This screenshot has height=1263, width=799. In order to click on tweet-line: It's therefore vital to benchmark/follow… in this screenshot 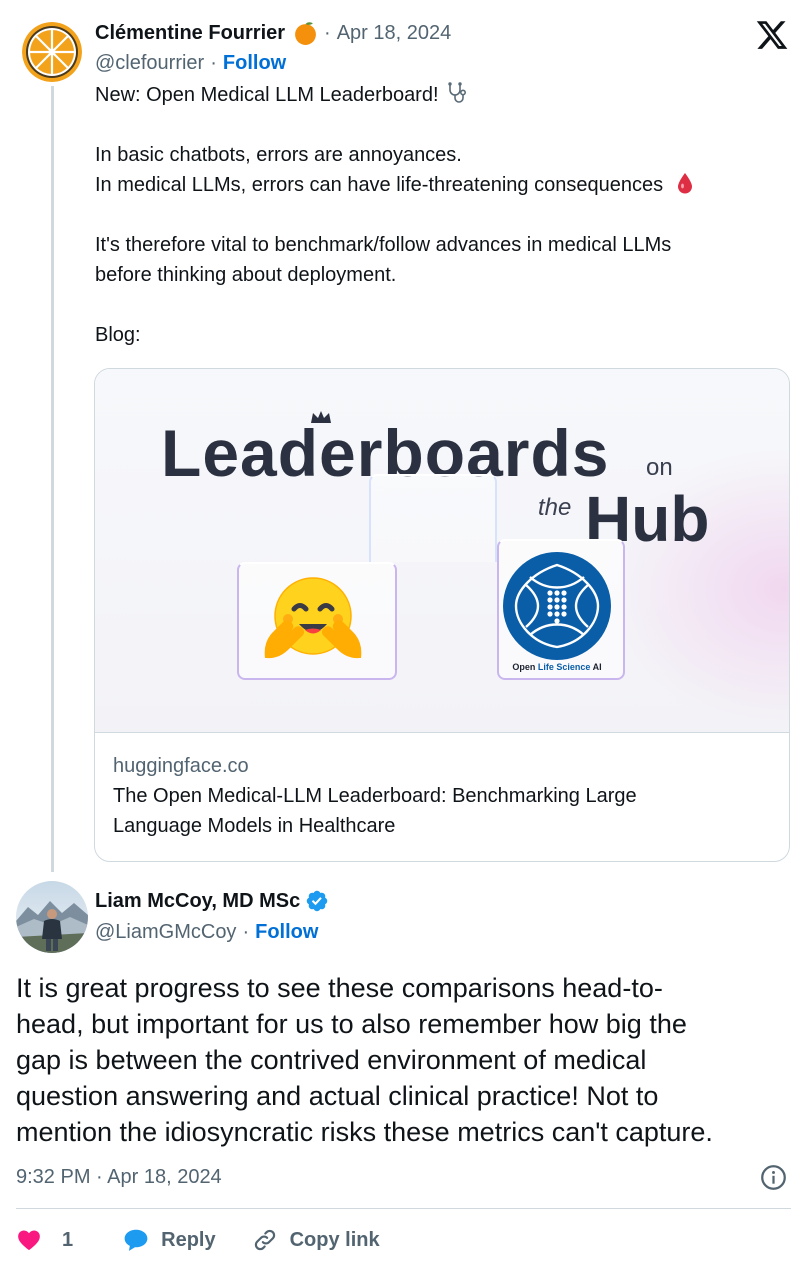, I will do `click(383, 245)`.